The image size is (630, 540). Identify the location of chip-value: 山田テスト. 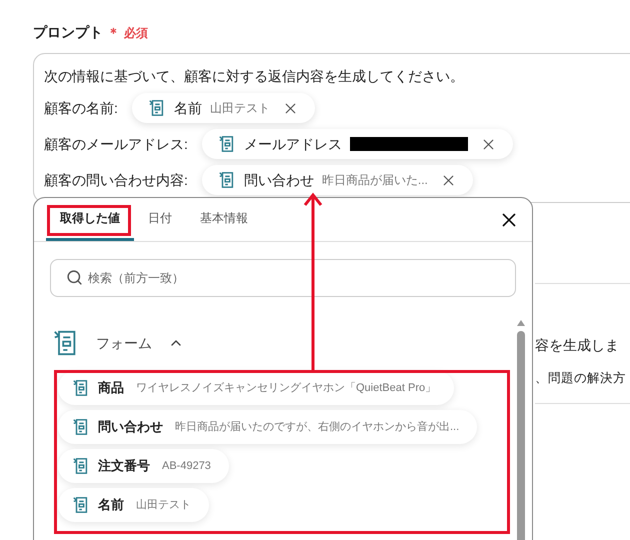
(240, 108).